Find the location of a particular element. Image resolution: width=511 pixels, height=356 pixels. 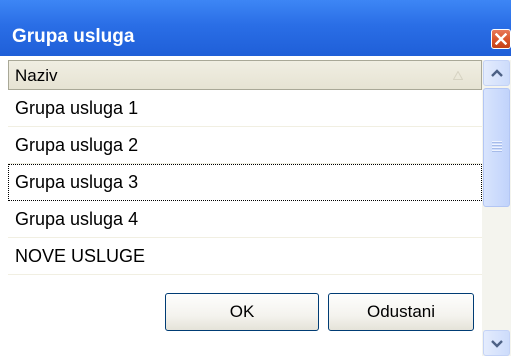

chevron-up-icon is located at coordinates (497, 73).